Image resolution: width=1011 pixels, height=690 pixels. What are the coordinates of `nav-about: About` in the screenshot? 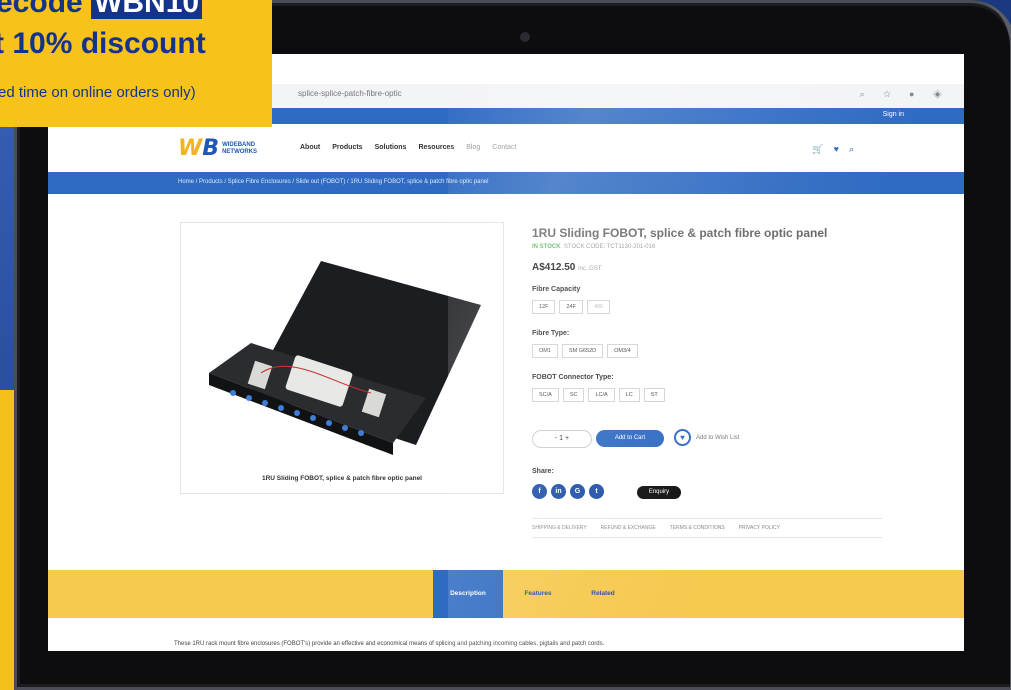 It's located at (310, 147).